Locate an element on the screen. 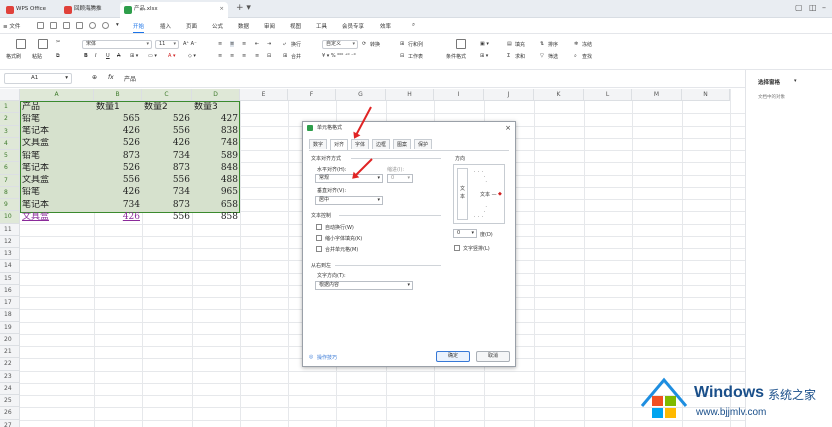 The height and width of the screenshot is (427, 832). ok-button: 确定 is located at coordinates (453, 356).